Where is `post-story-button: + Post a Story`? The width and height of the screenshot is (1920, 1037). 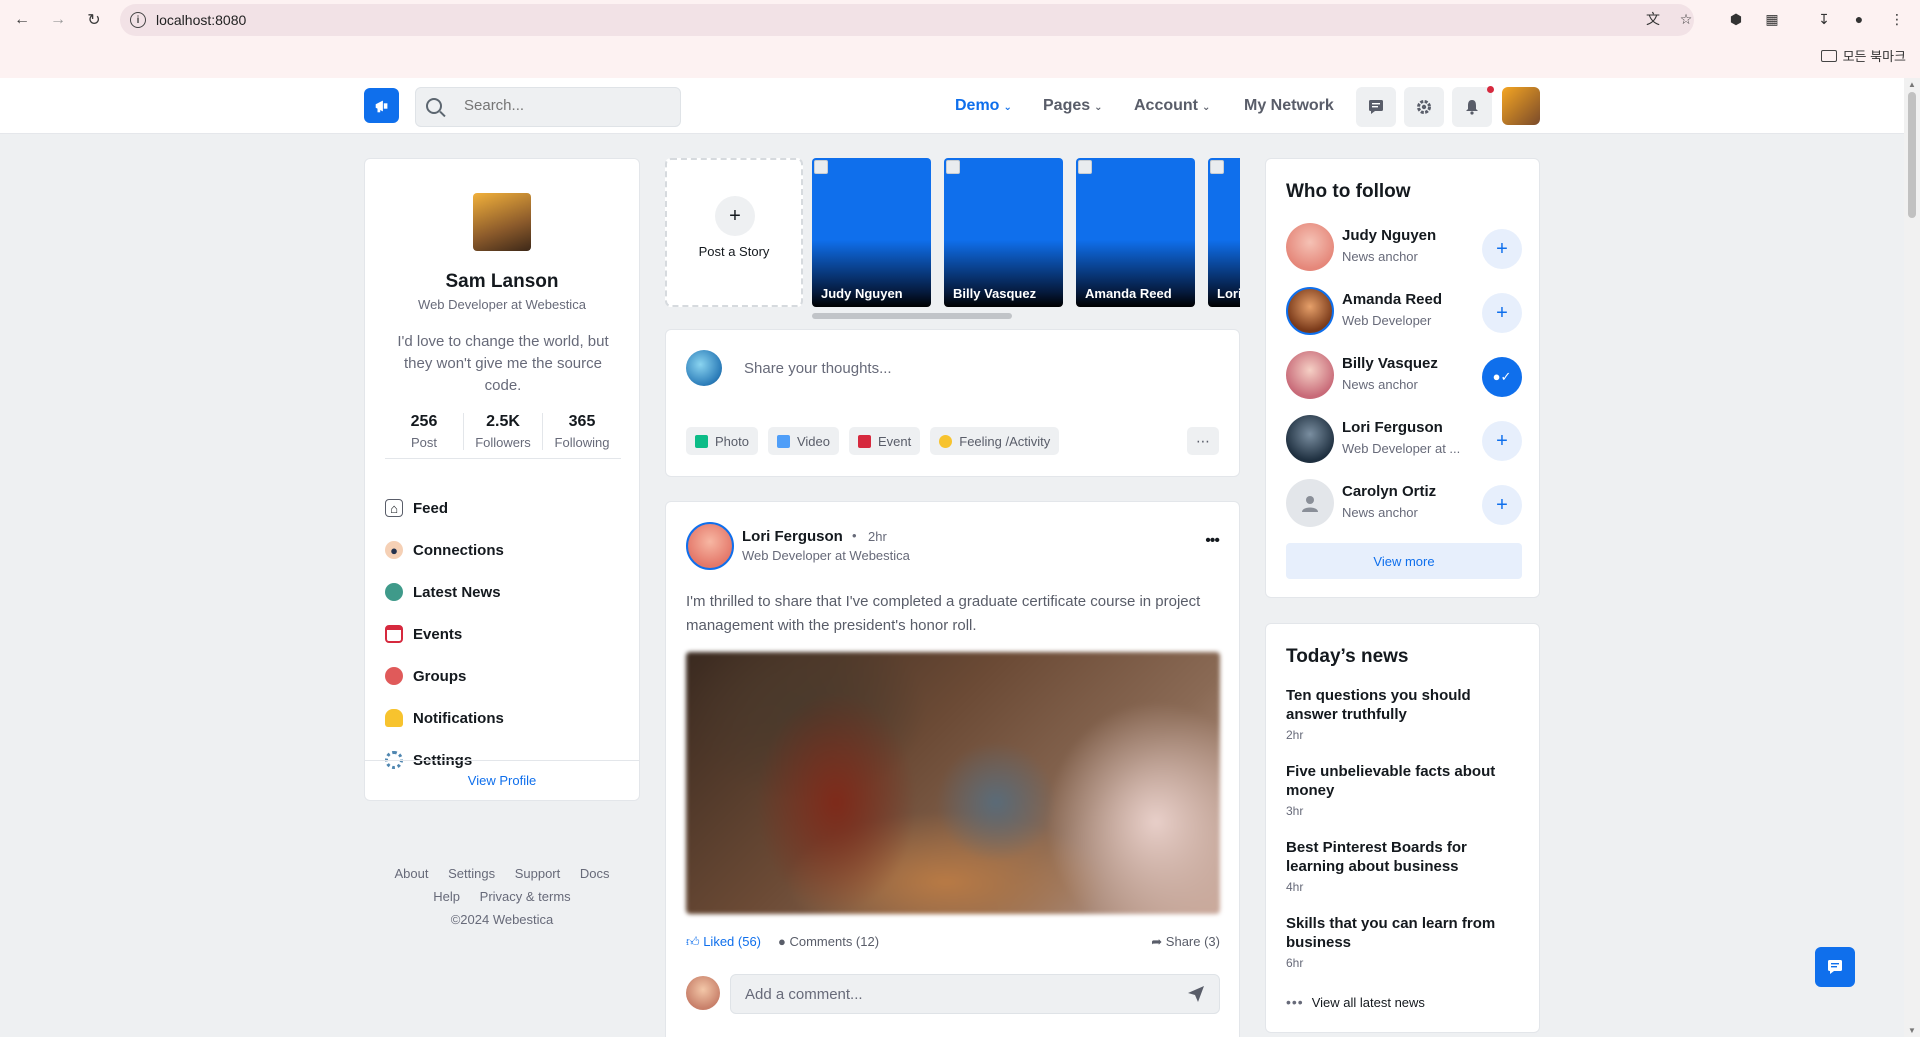 post-story-button: + Post a Story is located at coordinates (734, 232).